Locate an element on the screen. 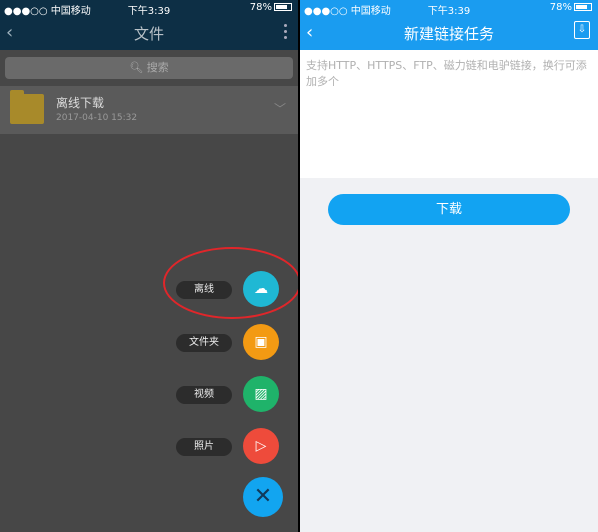 This screenshot has width=598, height=532. fab-label: 照片 is located at coordinates (204, 447).